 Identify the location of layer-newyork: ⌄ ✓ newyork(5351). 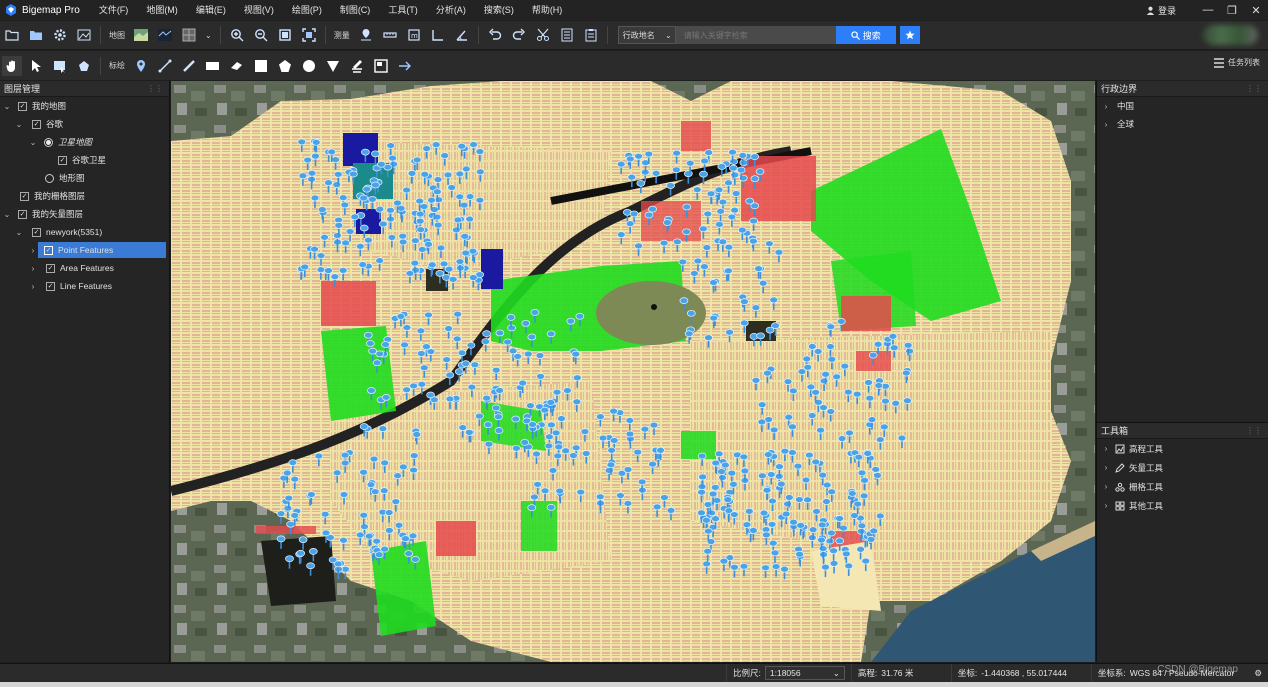
(84, 232).